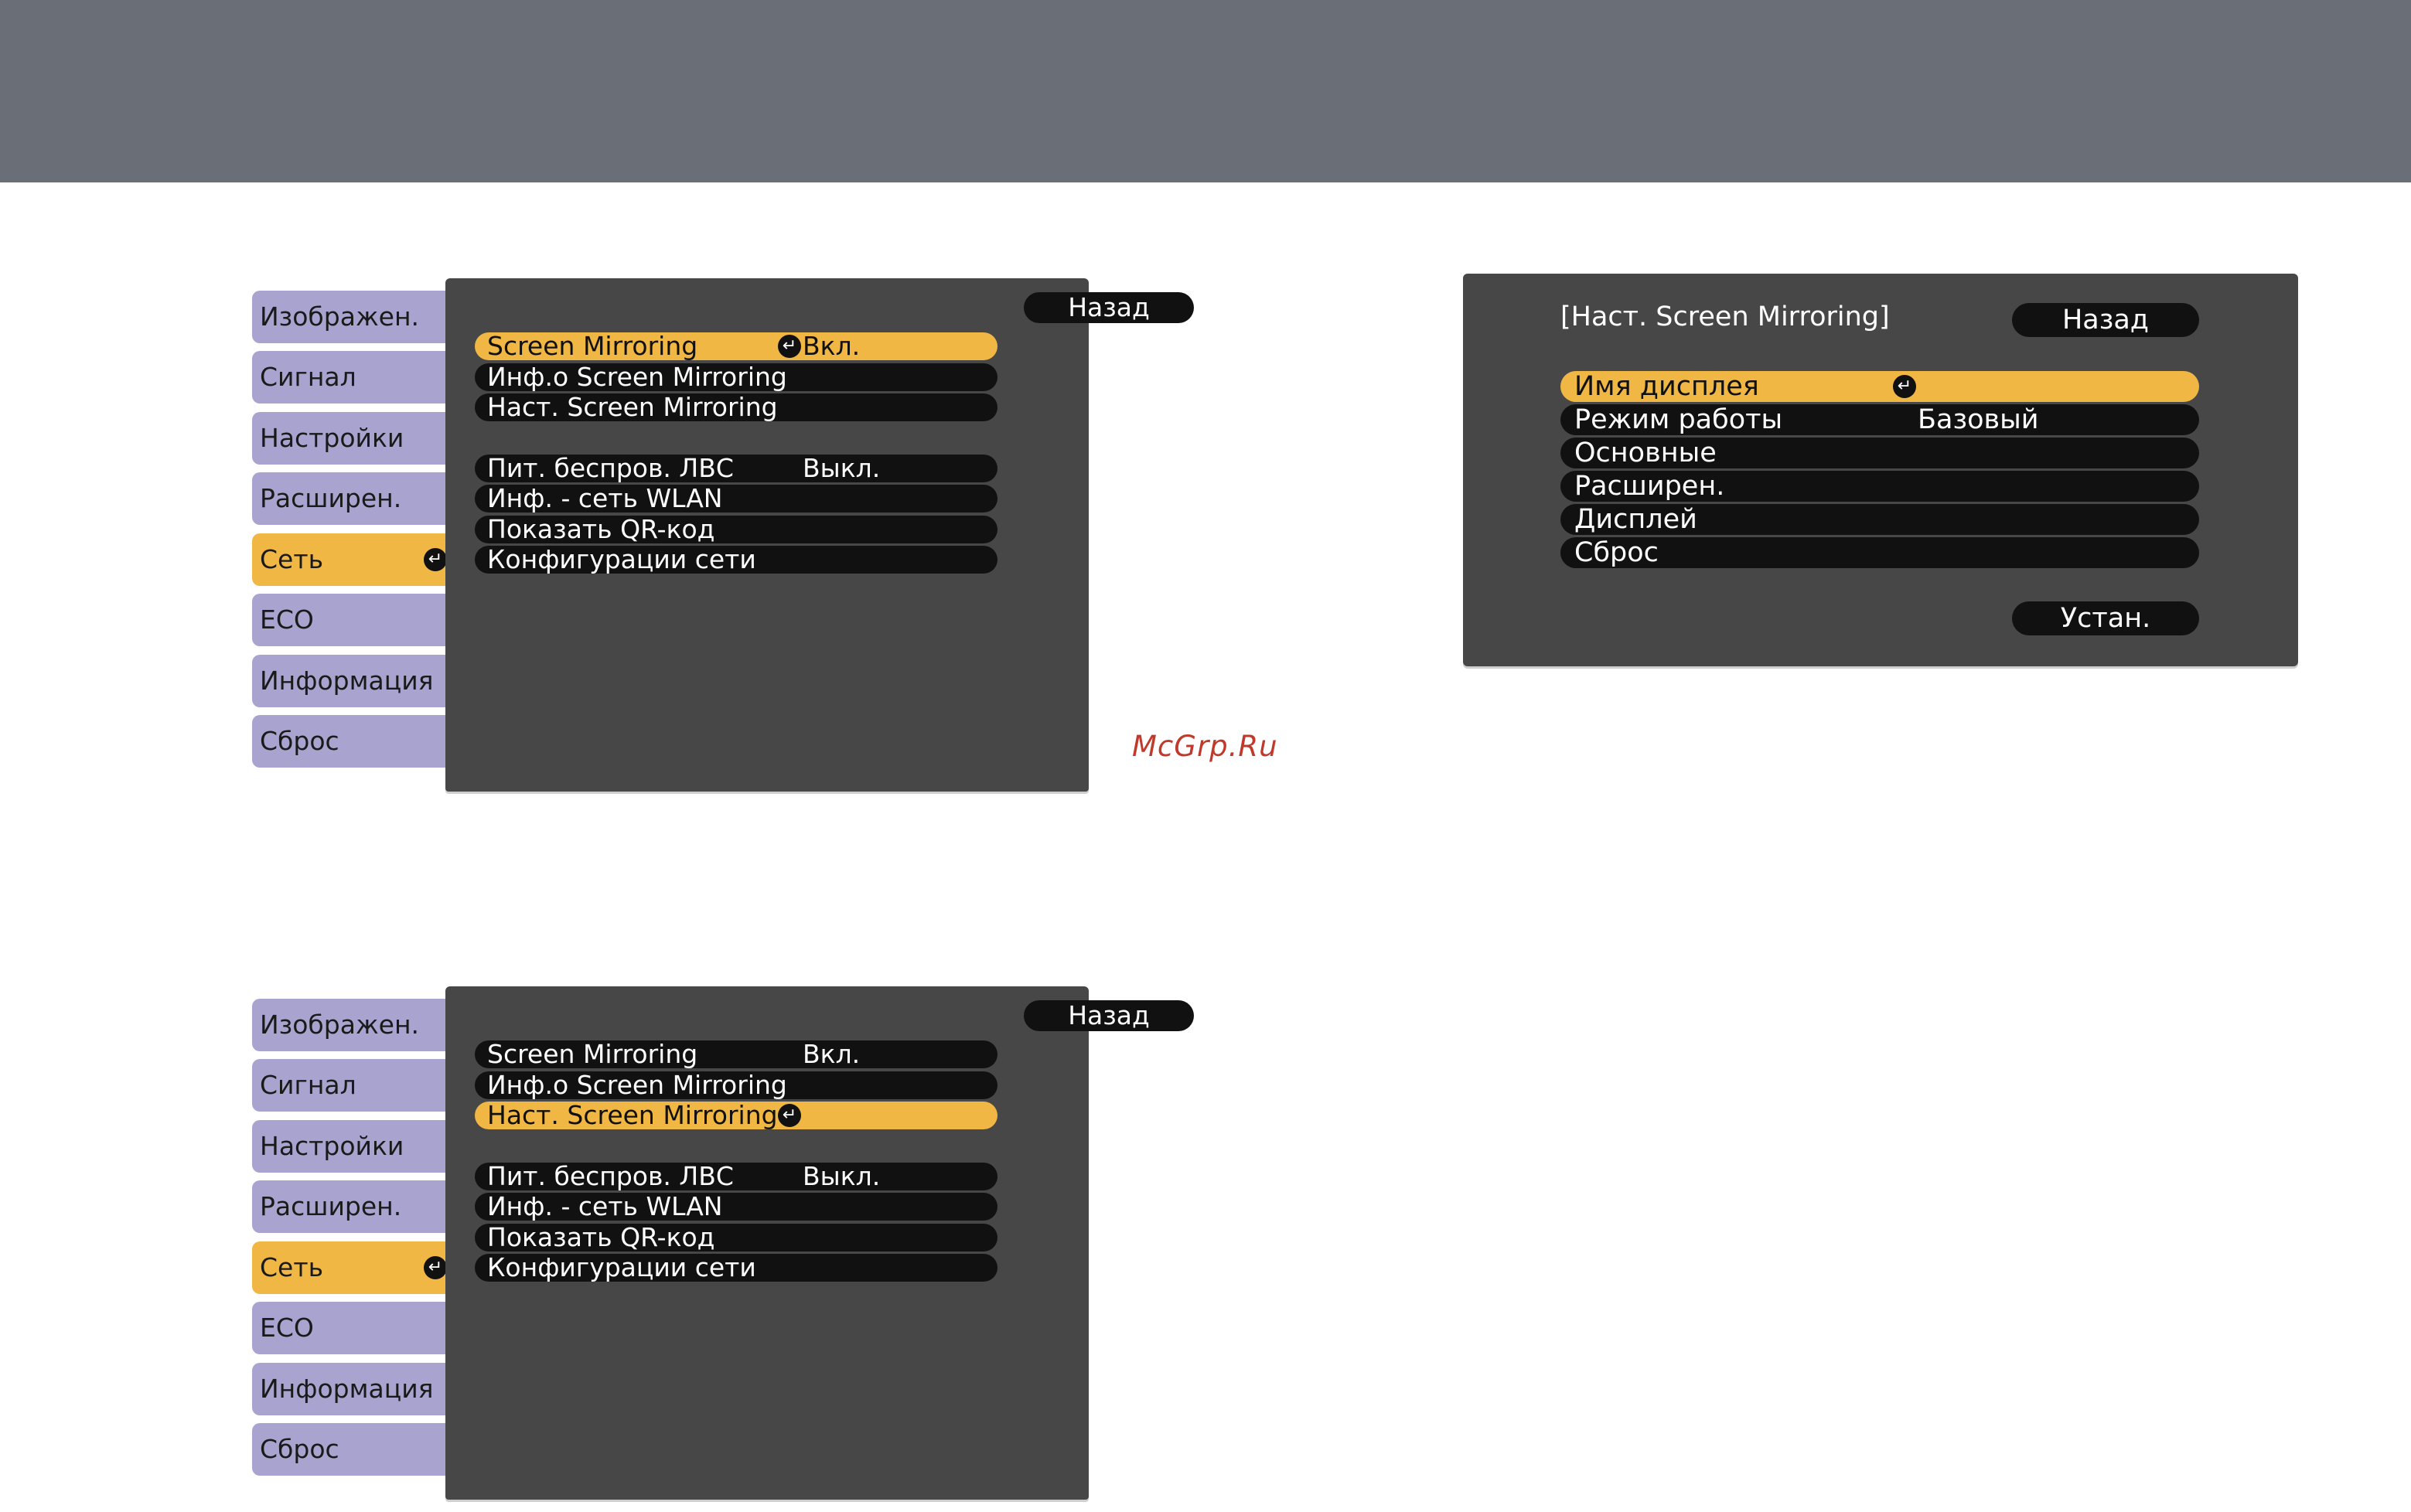 Image resolution: width=2411 pixels, height=1512 pixels. Describe the element at coordinates (1978, 419) in the screenshot. I see `item-value: Базовый` at that location.